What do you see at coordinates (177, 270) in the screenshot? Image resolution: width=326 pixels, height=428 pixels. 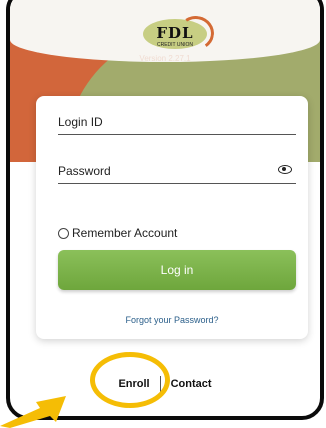 I see `login-button: Log in` at bounding box center [177, 270].